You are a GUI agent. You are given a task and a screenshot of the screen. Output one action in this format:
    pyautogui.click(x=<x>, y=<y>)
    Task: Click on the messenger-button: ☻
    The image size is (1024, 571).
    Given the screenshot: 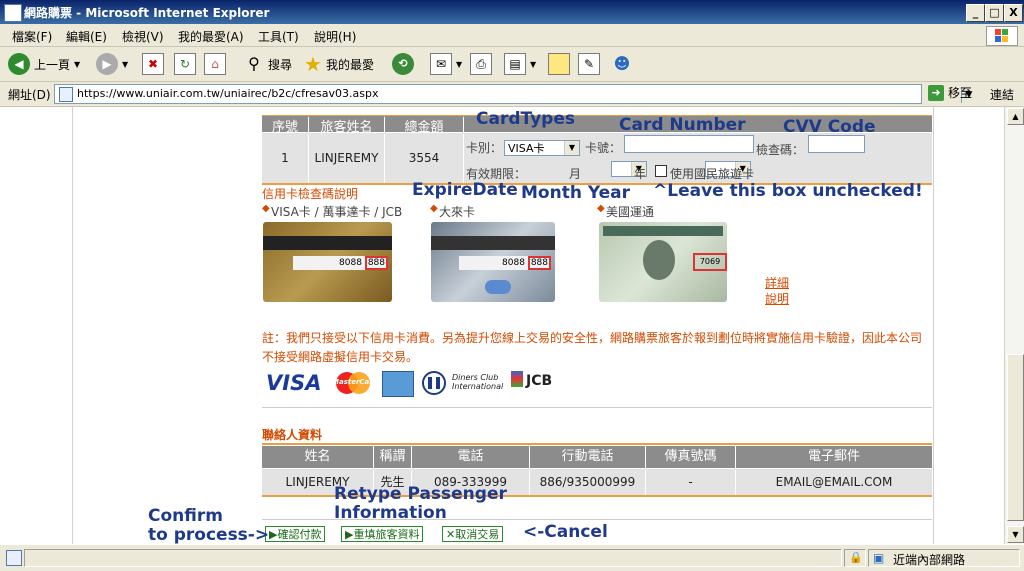 What is the action you would take?
    pyautogui.click(x=622, y=64)
    